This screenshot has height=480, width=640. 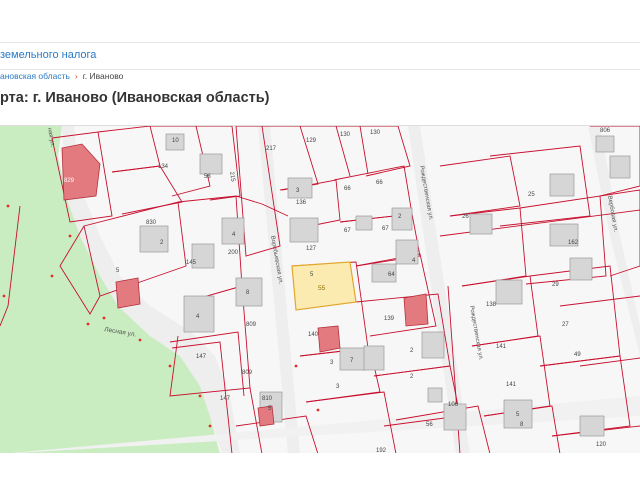 I want to click on parcel-label: 58, so click(x=207, y=177).